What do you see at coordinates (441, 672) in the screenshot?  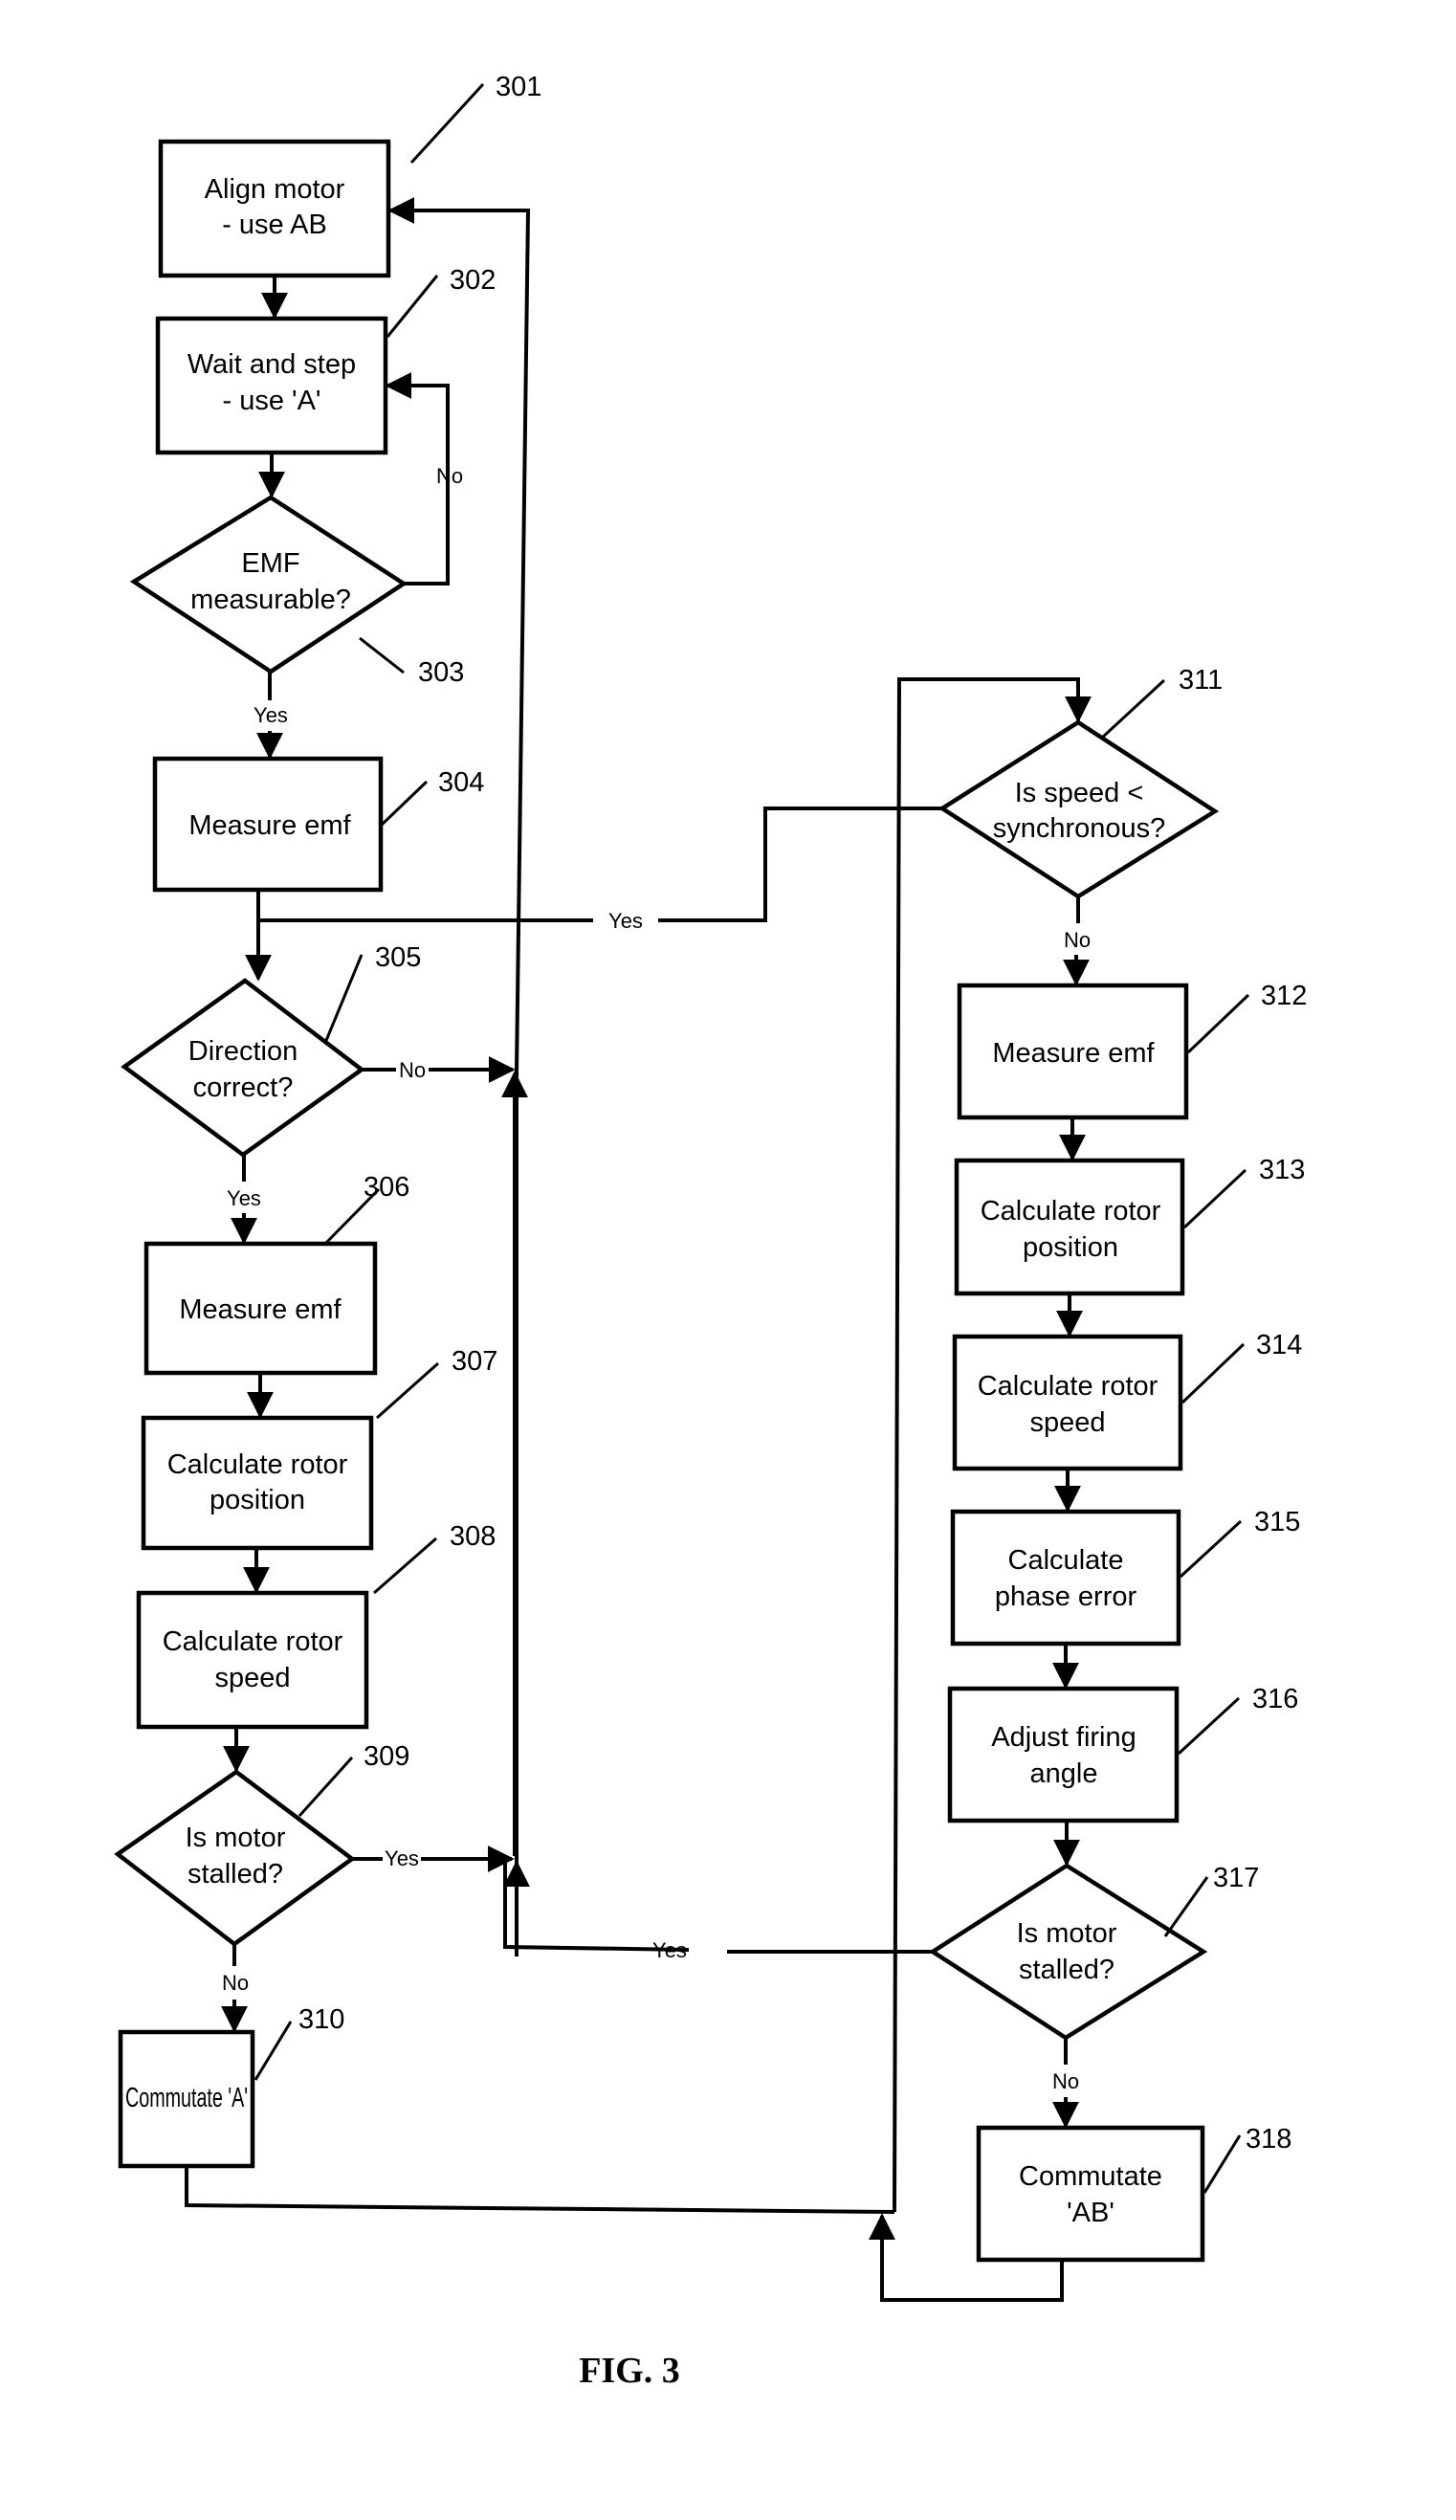 I see `ref-number: 303` at bounding box center [441, 672].